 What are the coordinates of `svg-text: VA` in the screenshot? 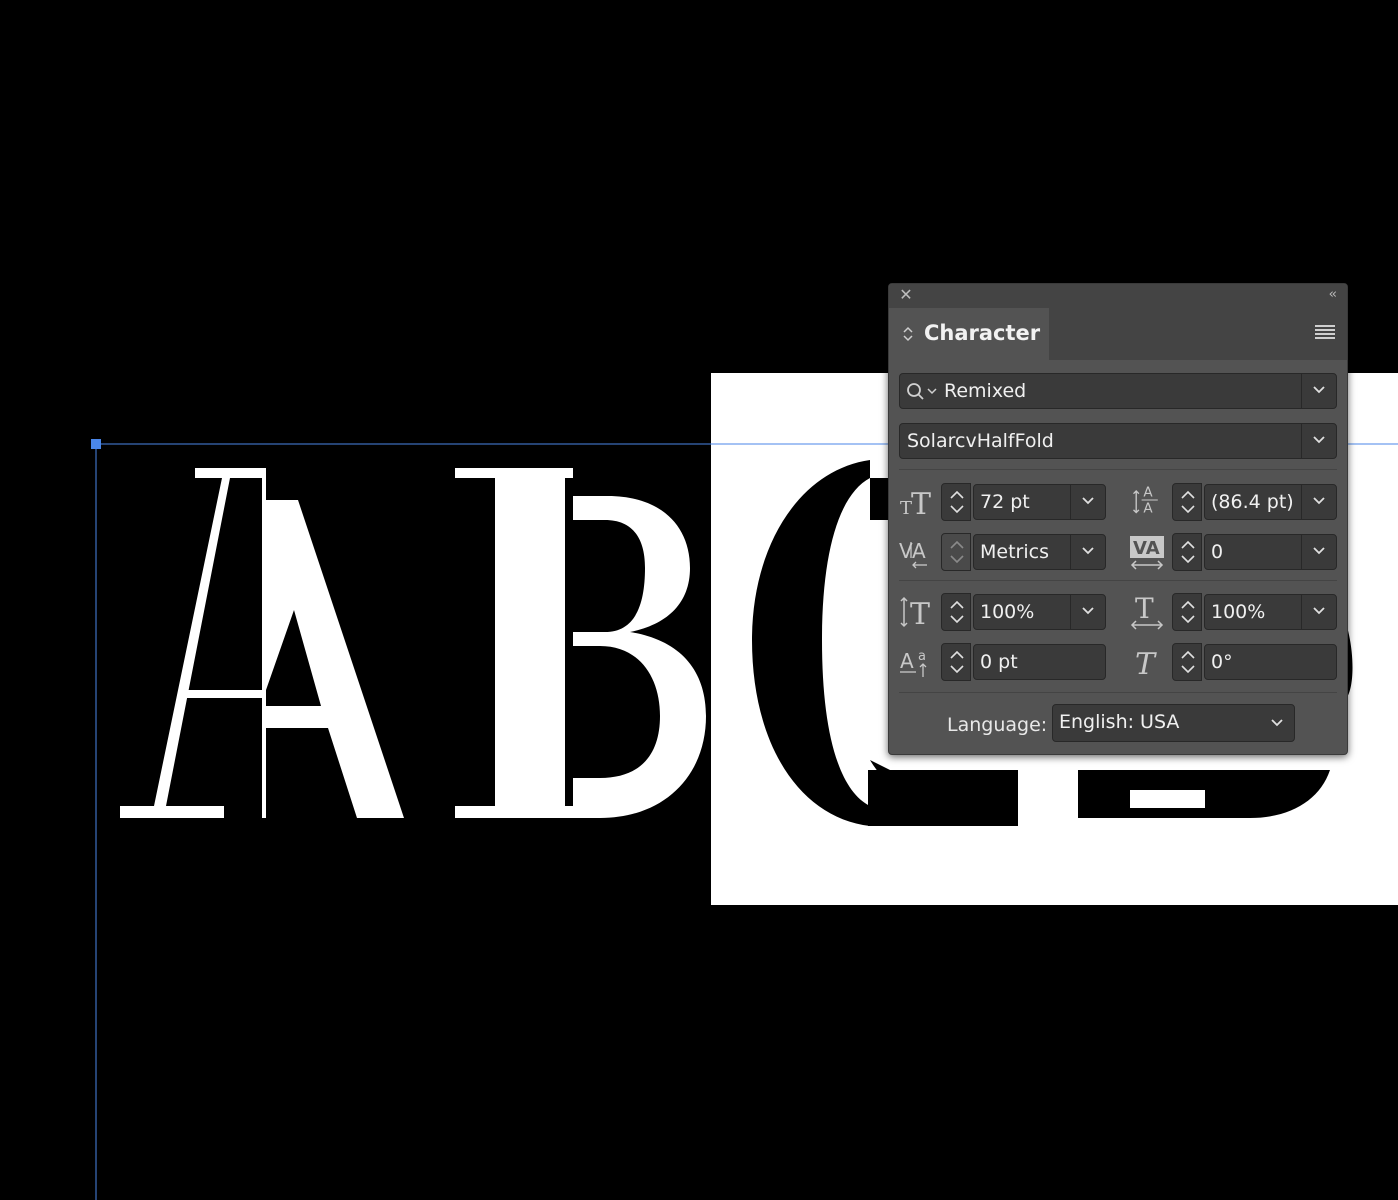 It's located at (1146, 548).